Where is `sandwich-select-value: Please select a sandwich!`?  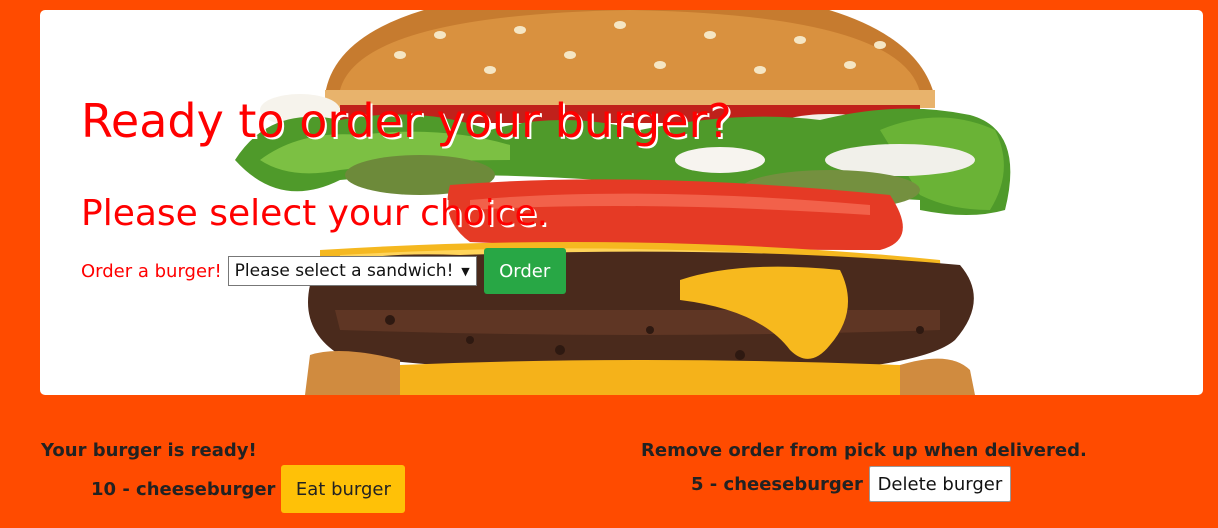
sandwich-select-value: Please select a sandwich! is located at coordinates (344, 271).